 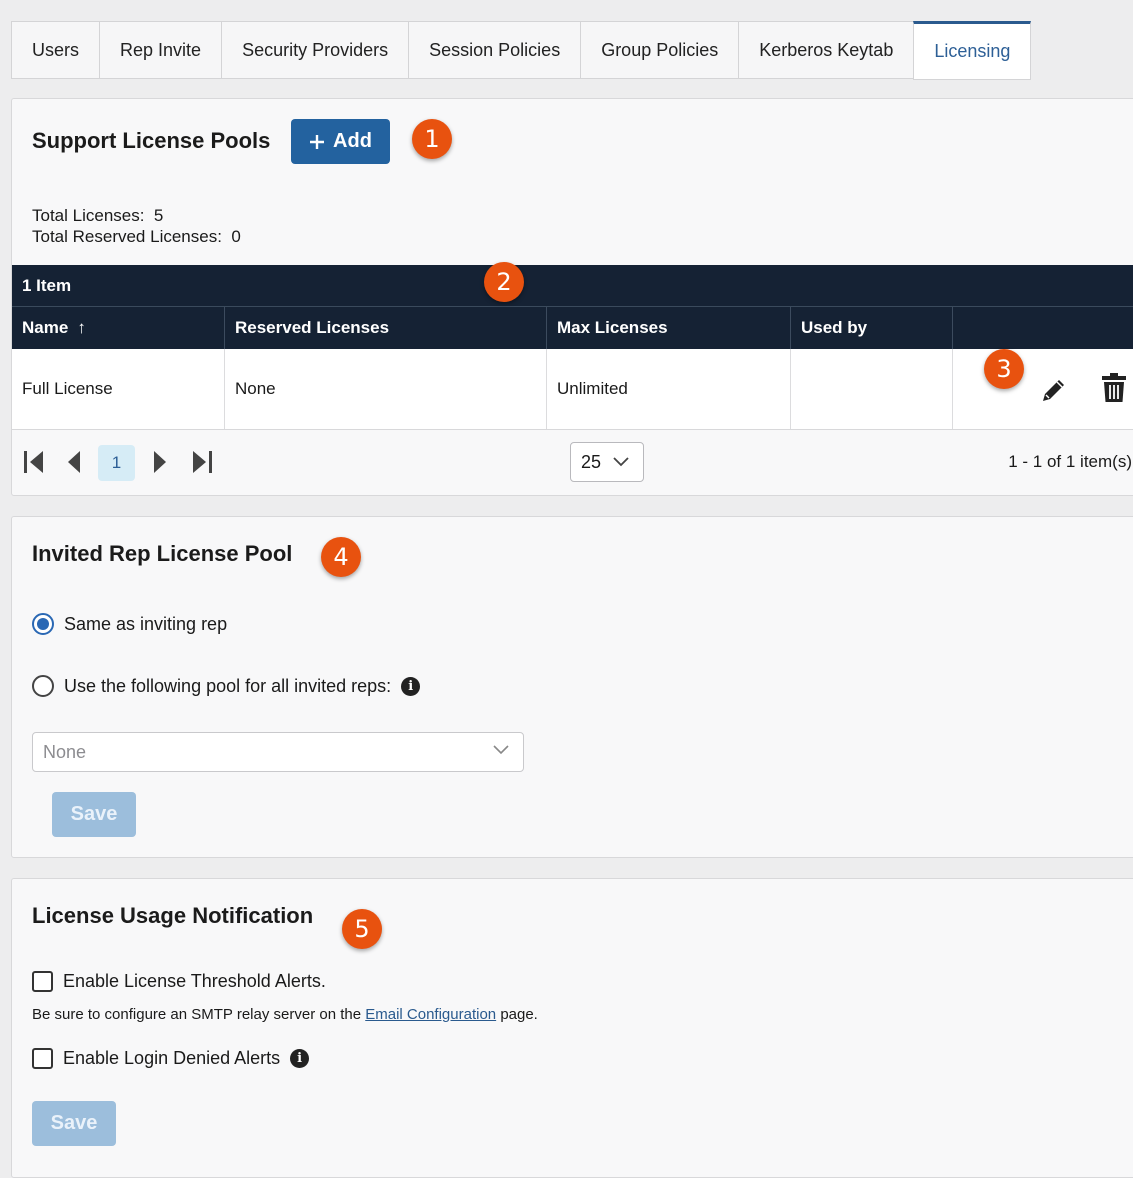 What do you see at coordinates (432, 139) in the screenshot?
I see `callout-badge-1: 1` at bounding box center [432, 139].